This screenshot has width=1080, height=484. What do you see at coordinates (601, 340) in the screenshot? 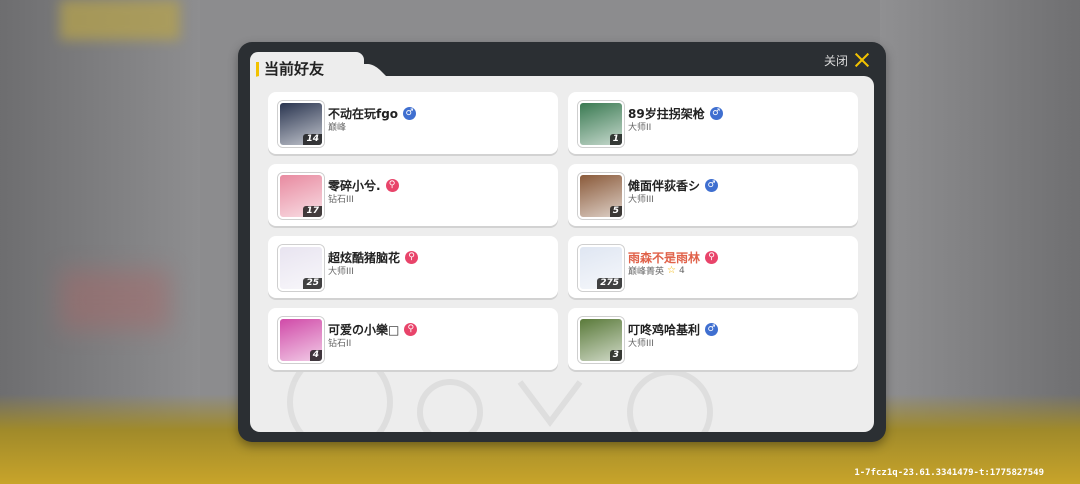
I see `avatar: 3` at bounding box center [601, 340].